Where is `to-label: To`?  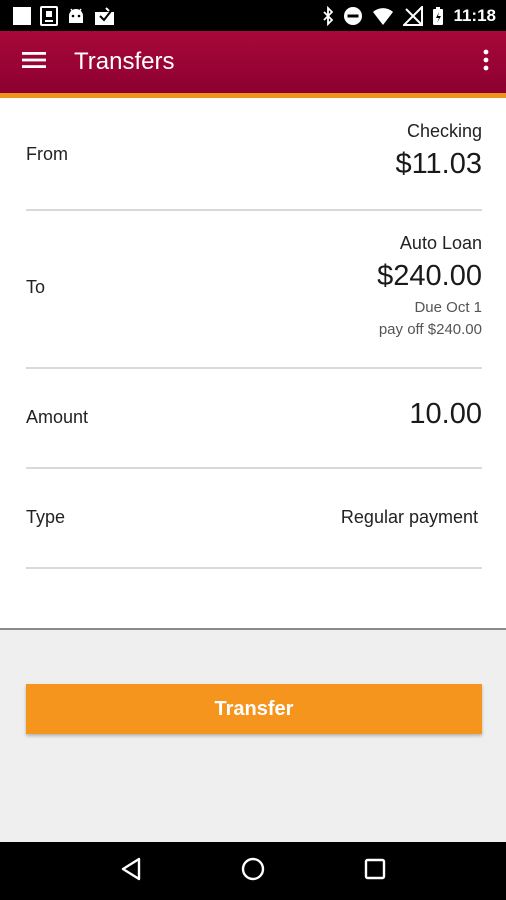 to-label: To is located at coordinates (36, 287).